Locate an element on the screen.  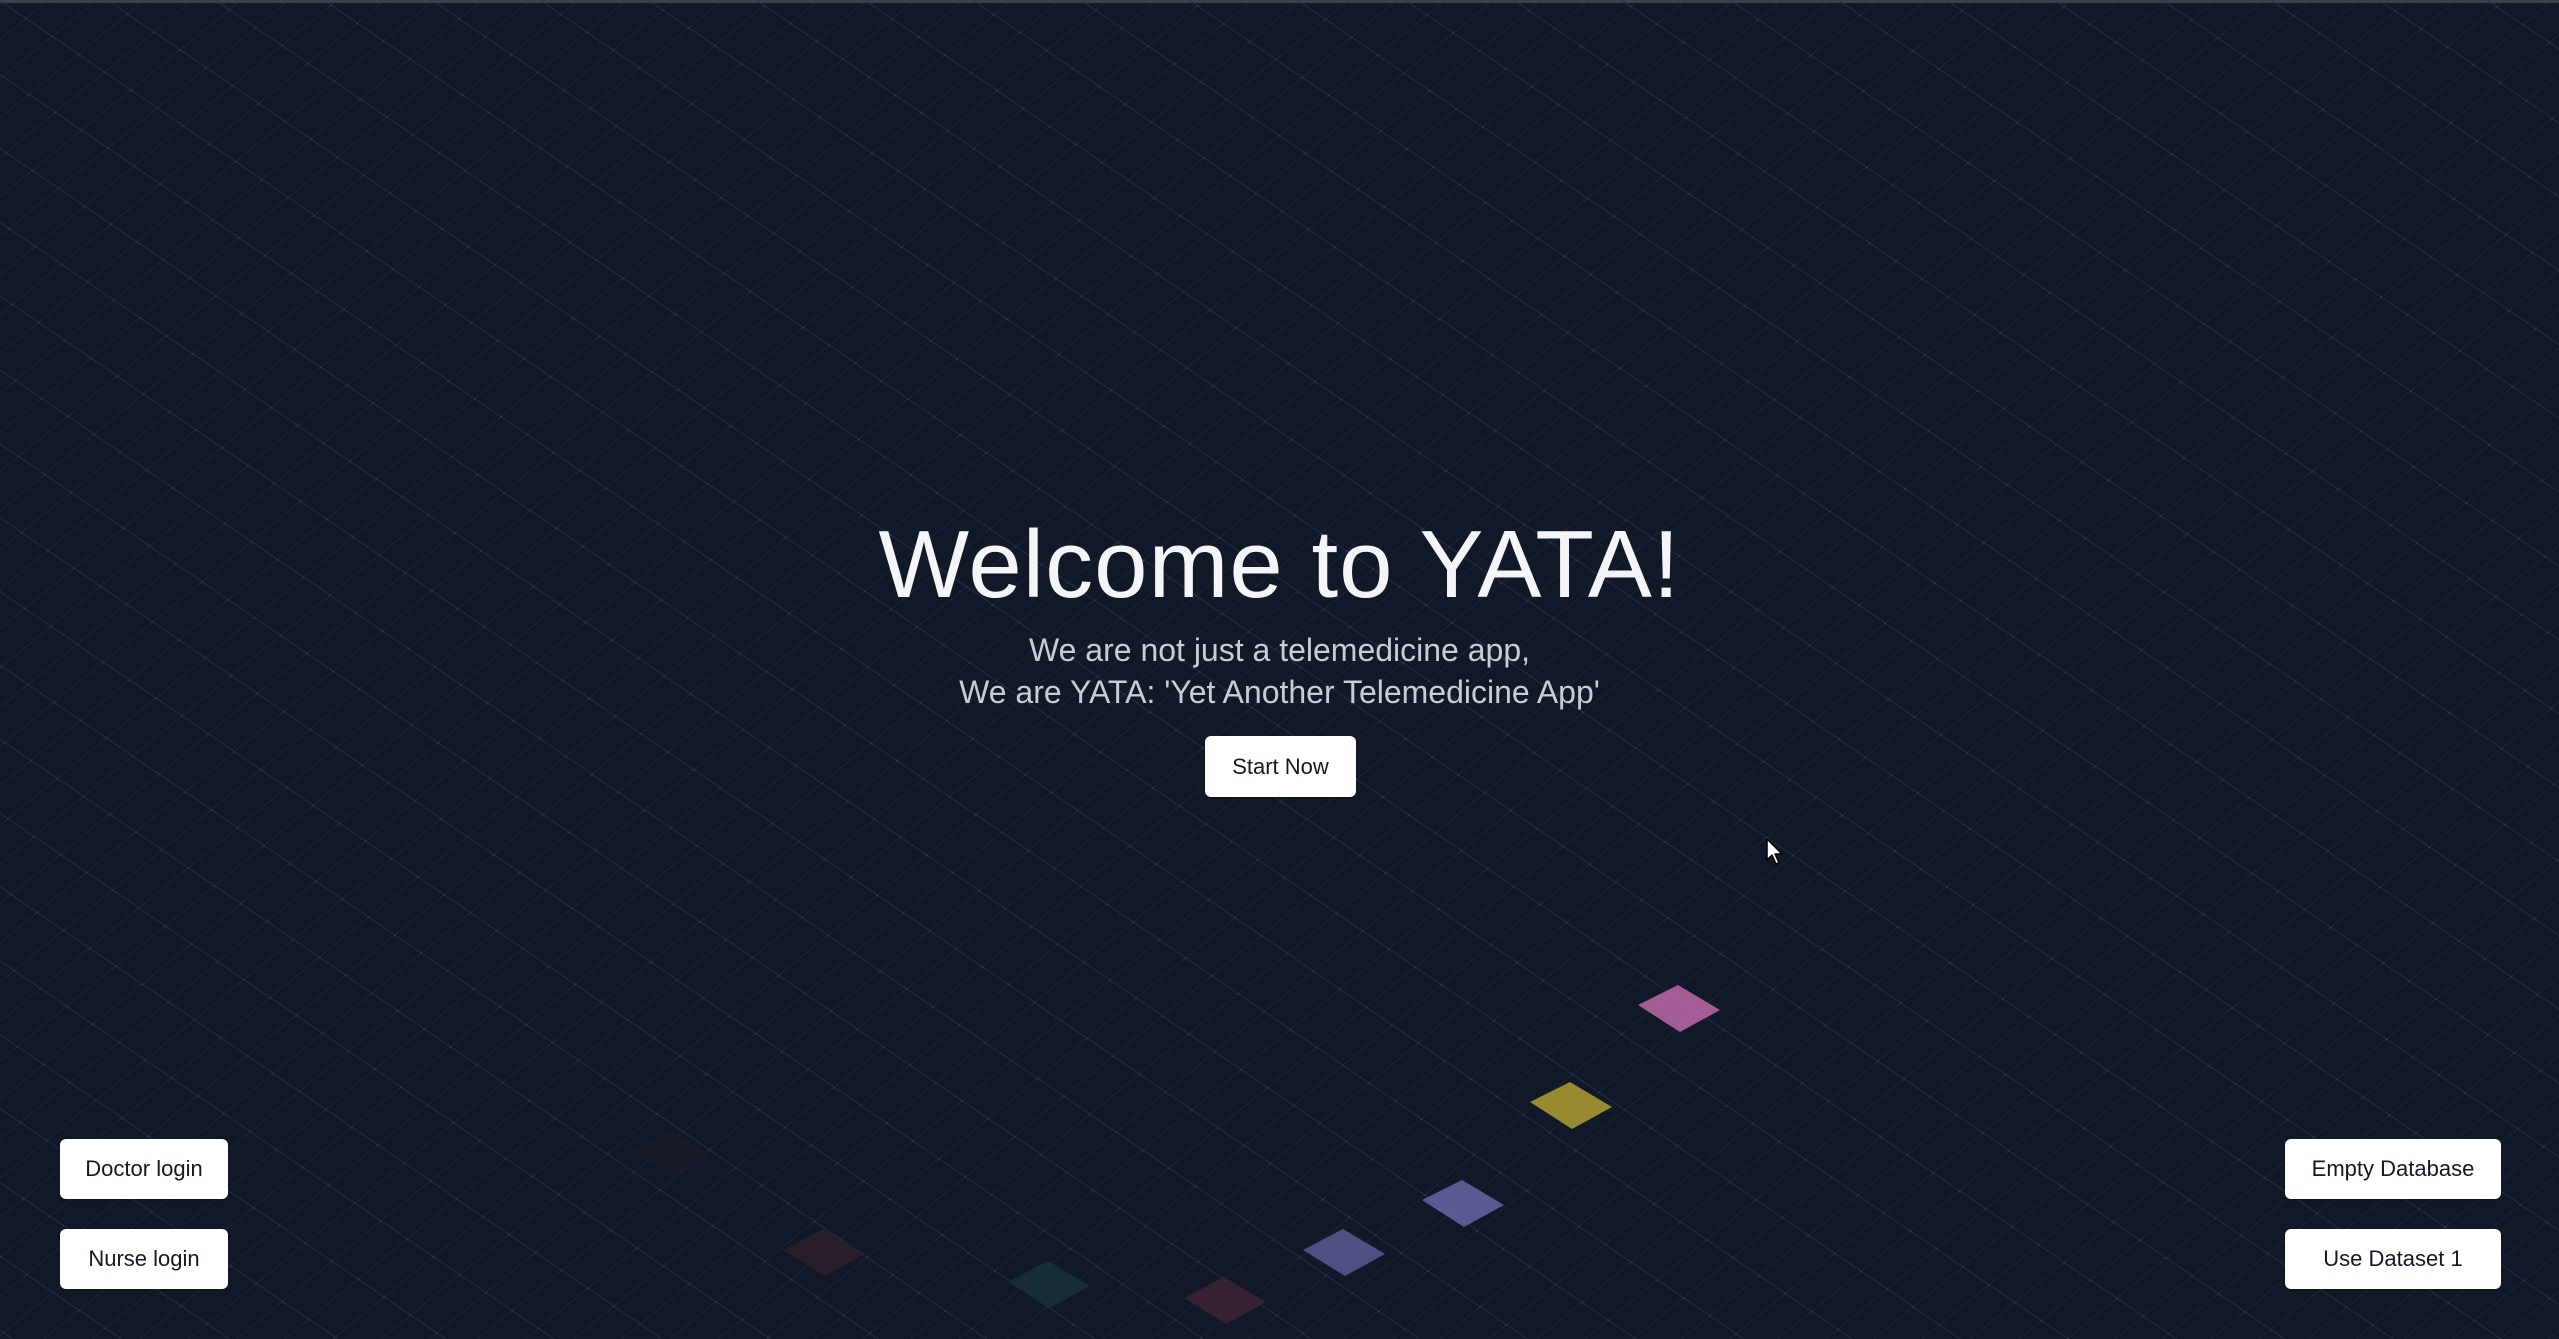
start-now-button: Start Now is located at coordinates (1280, 766).